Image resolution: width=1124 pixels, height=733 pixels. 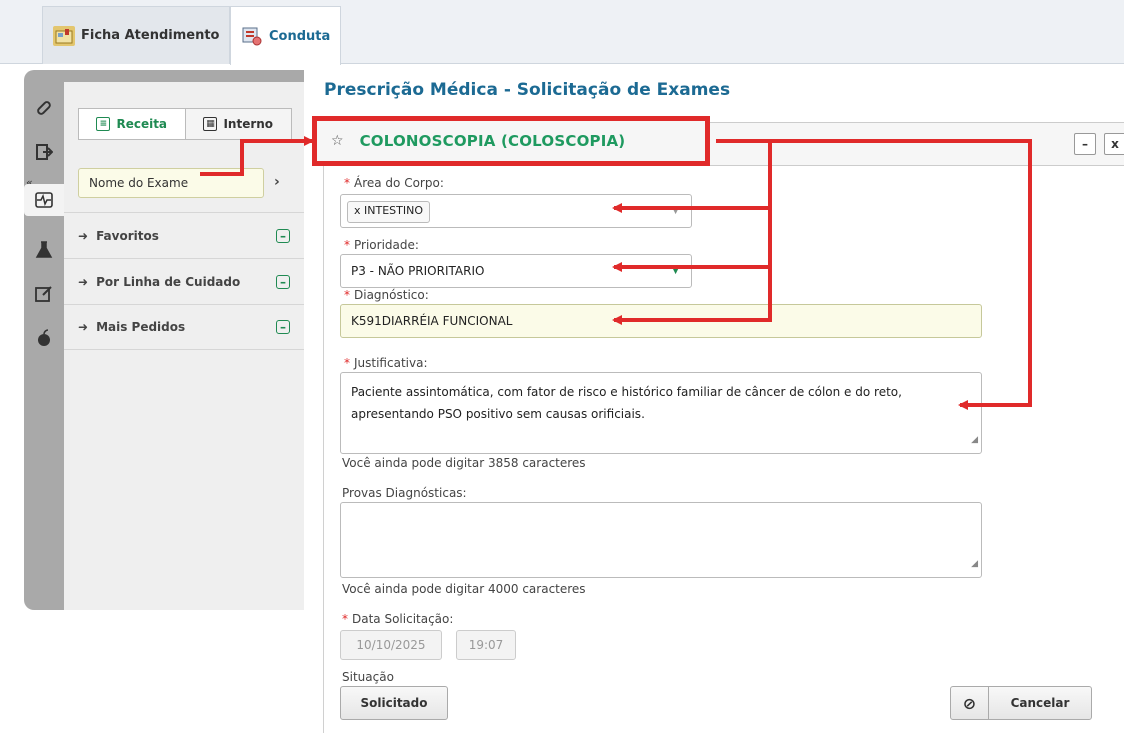 I want to click on situacao-button: Solicitado, so click(x=394, y=703).